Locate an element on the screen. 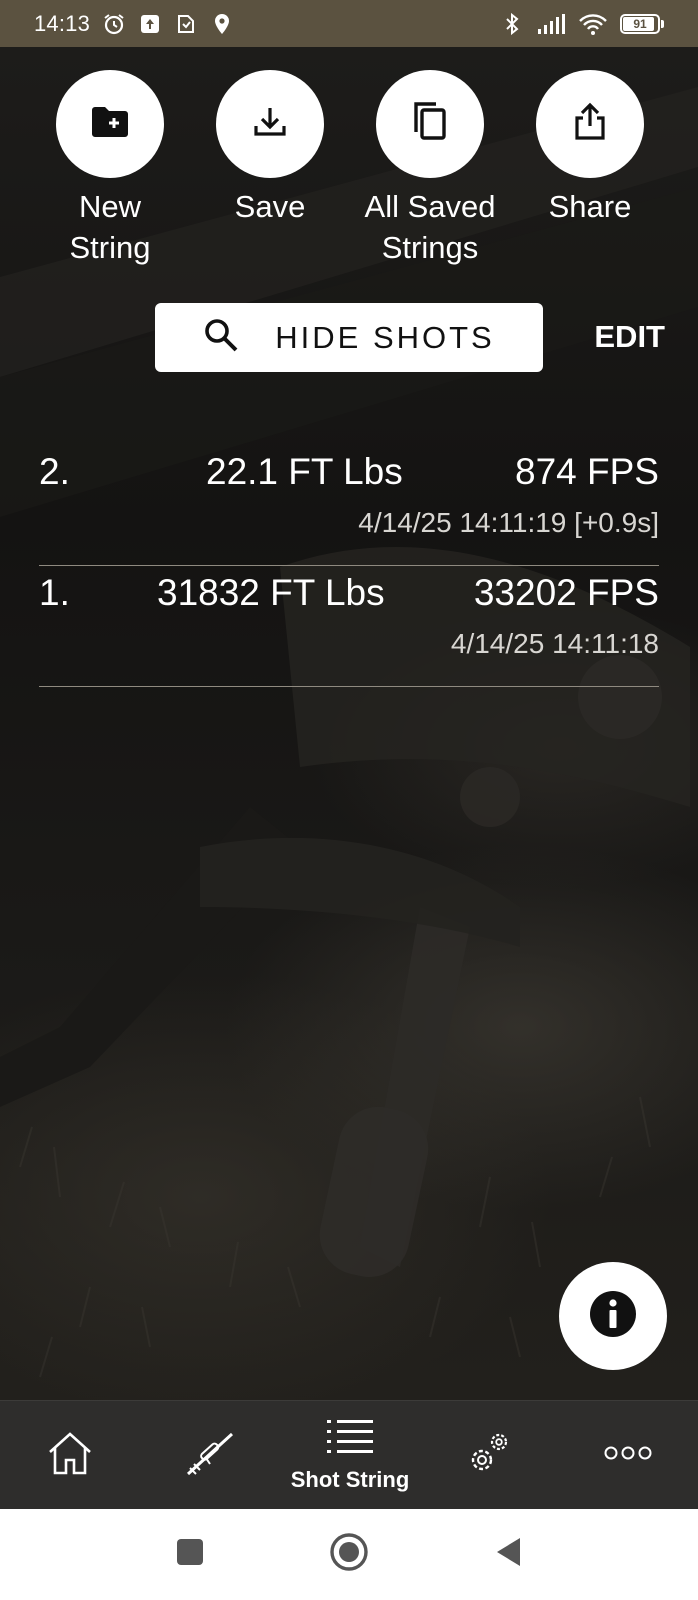 The width and height of the screenshot is (698, 1600). share-button: Share is located at coordinates (590, 170).